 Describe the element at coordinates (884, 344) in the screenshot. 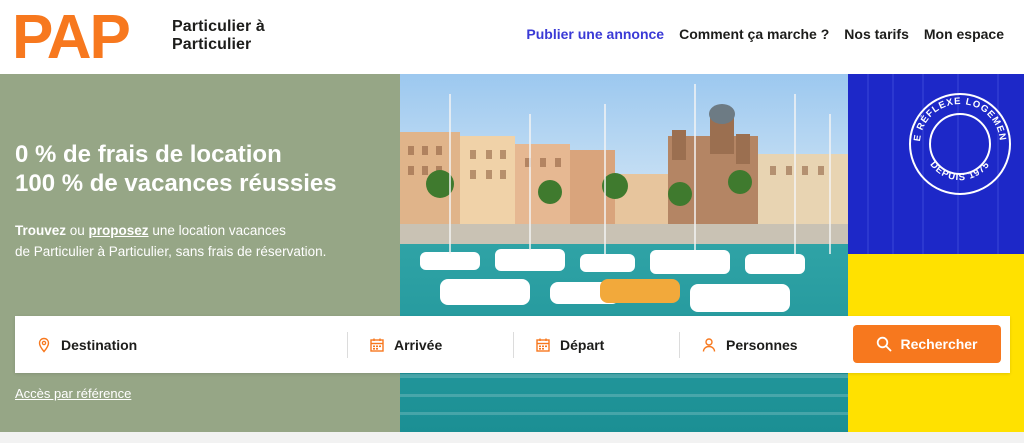

I see `search-icon` at that location.